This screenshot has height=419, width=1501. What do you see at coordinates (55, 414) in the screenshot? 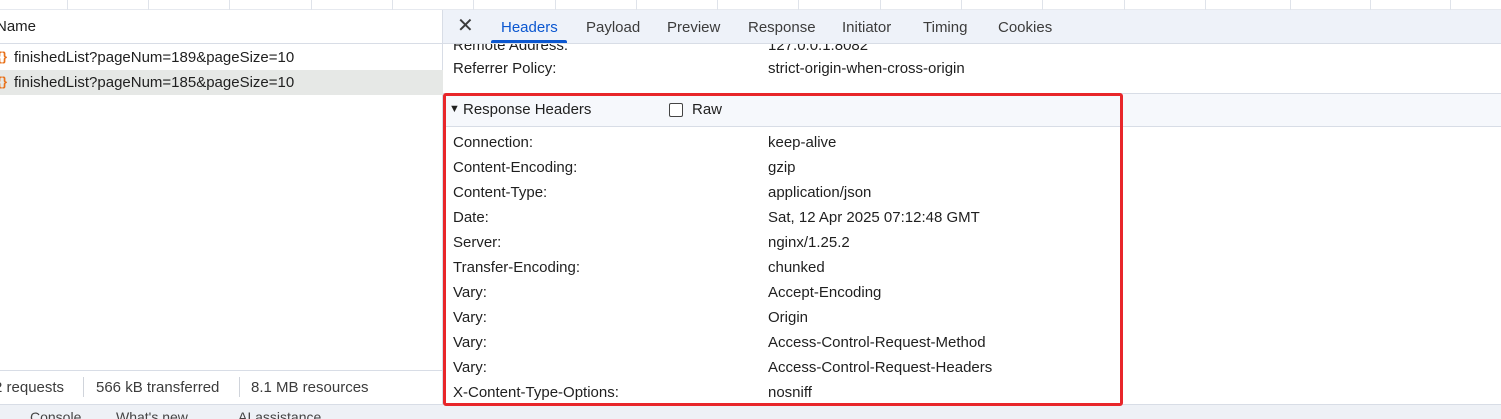
I see `drawer-tab-console: Console` at bounding box center [55, 414].